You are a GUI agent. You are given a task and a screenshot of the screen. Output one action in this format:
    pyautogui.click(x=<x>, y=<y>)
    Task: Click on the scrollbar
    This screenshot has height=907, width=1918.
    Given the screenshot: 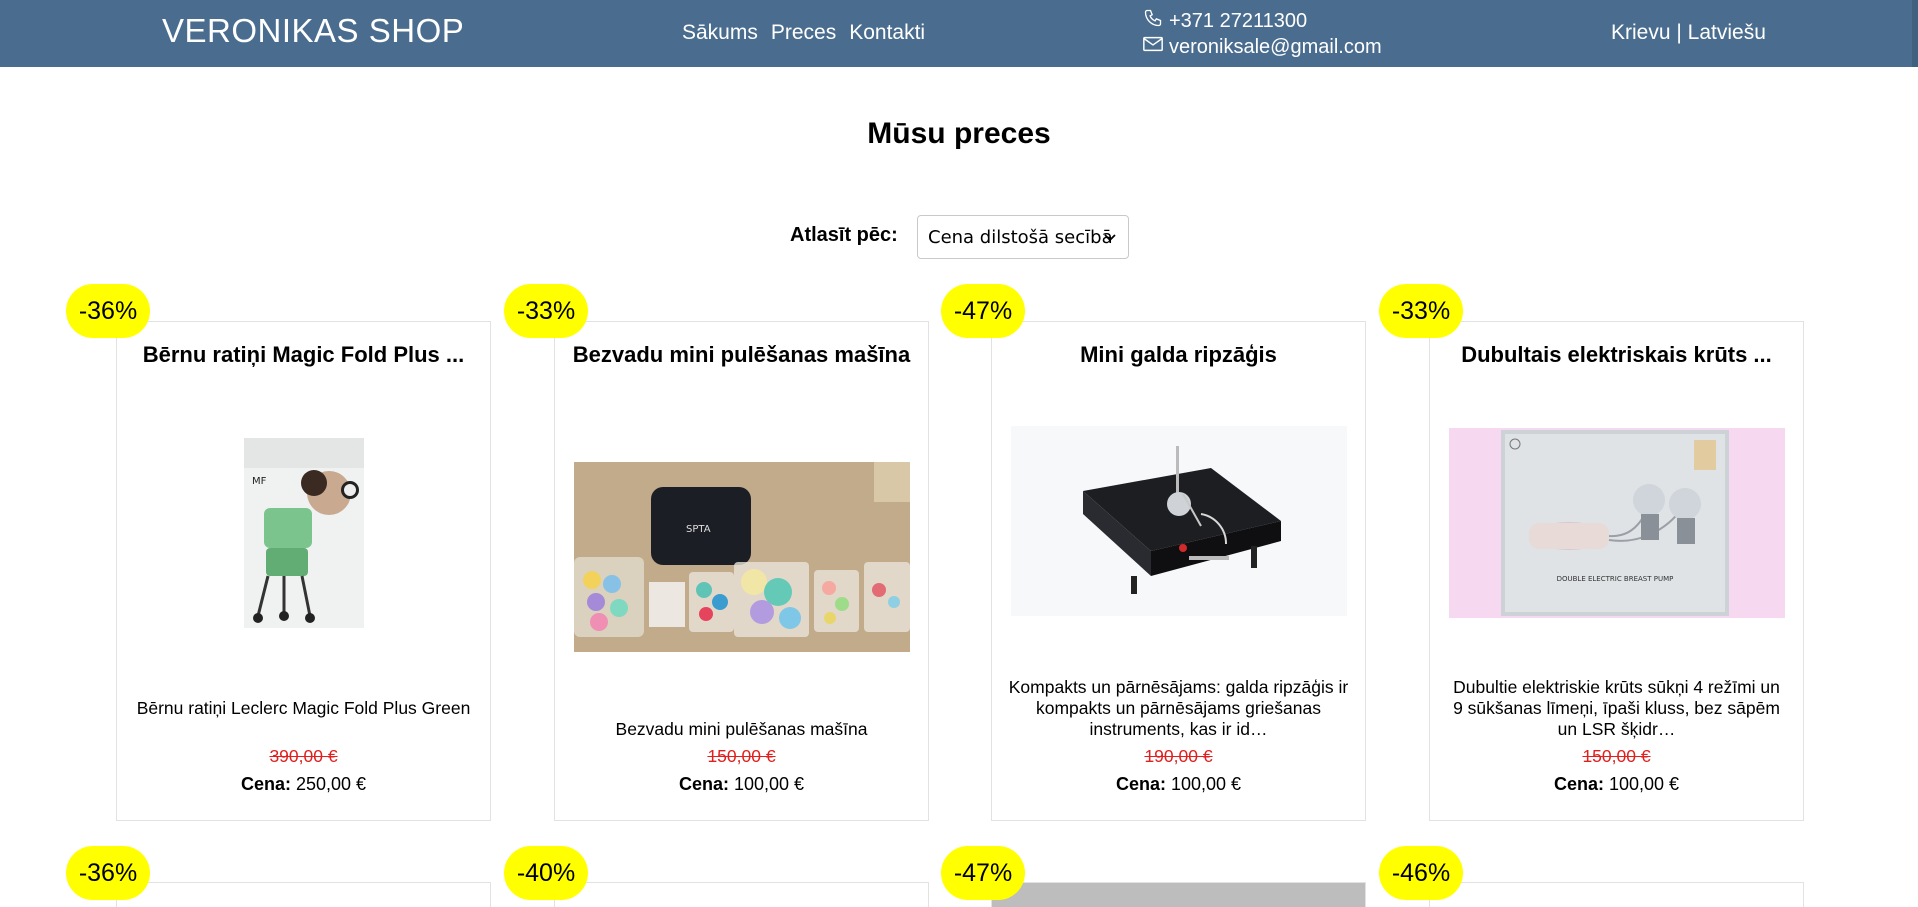 What is the action you would take?
    pyautogui.click(x=1915, y=33)
    